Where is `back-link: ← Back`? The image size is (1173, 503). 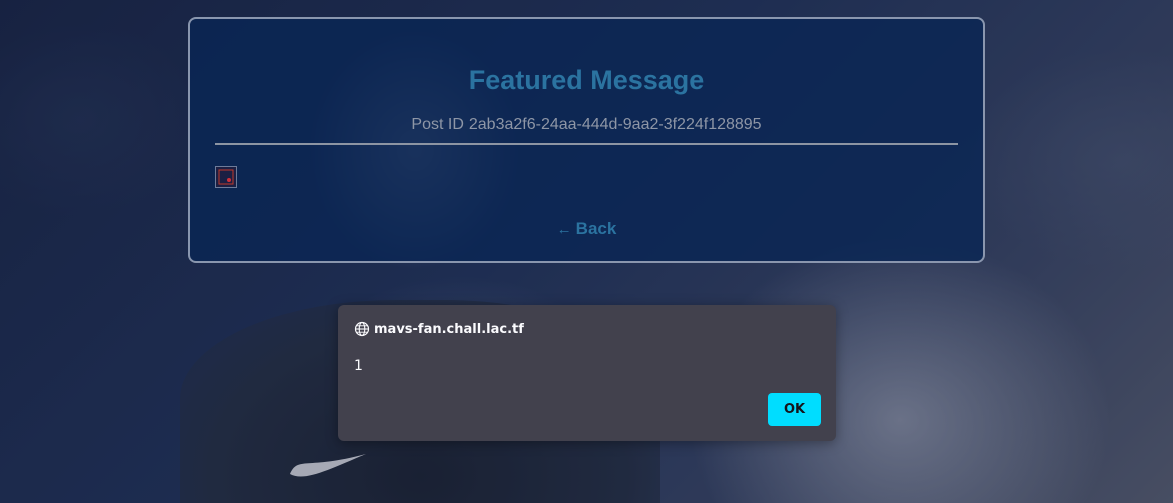 back-link: ← Back is located at coordinates (586, 229).